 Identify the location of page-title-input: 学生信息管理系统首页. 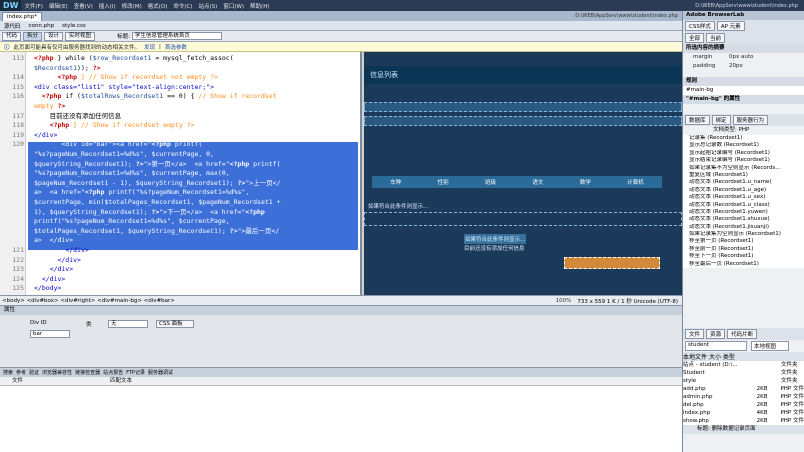
(176, 36).